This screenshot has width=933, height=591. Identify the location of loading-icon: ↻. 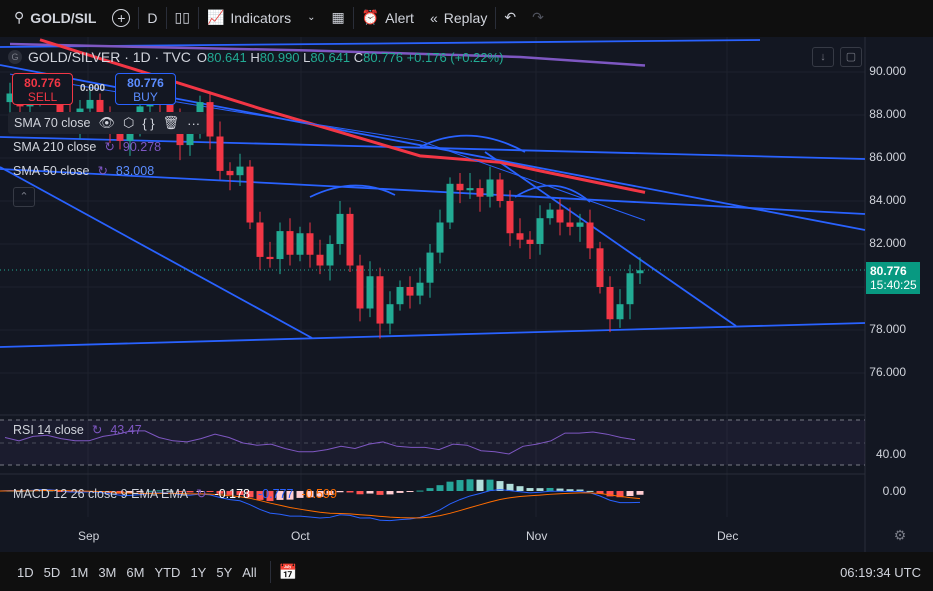
(109, 147).